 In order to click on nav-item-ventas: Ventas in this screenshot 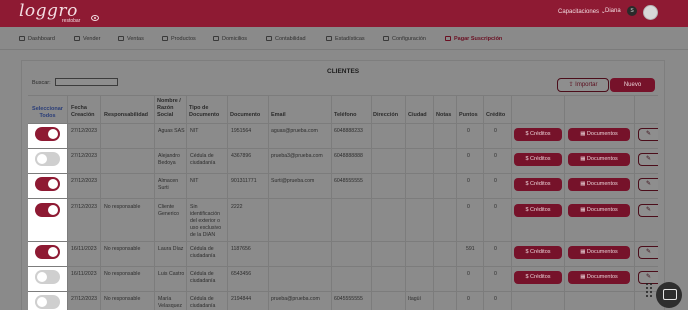, I will do `click(131, 39)`.